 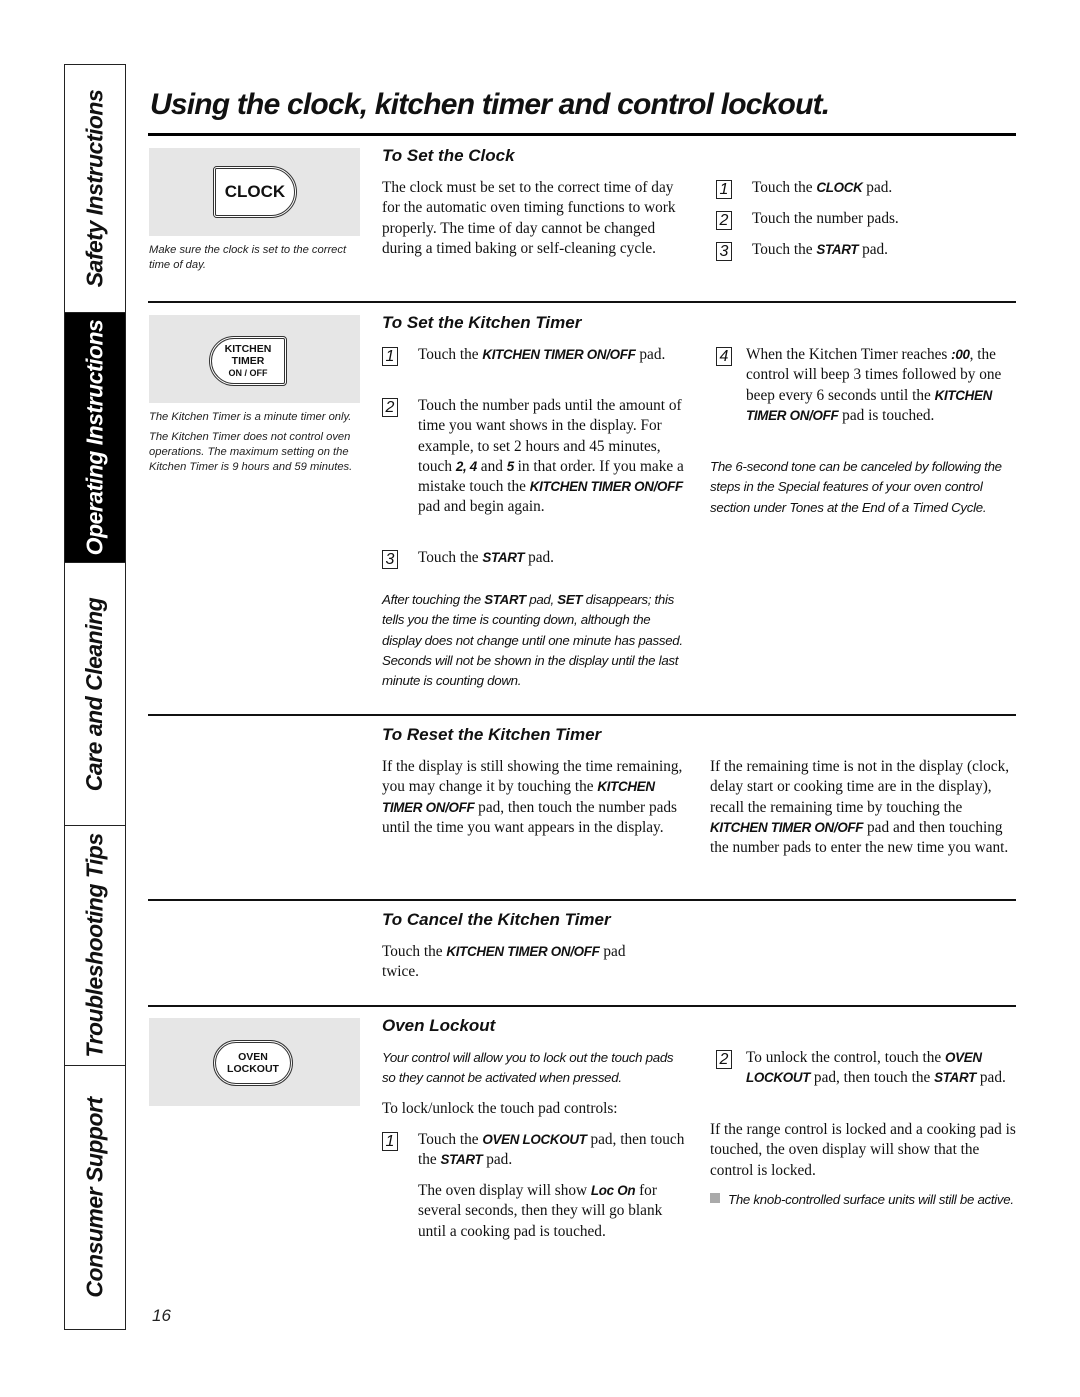 I want to click on clock-pad-icon: CLOCK, so click(x=255, y=192).